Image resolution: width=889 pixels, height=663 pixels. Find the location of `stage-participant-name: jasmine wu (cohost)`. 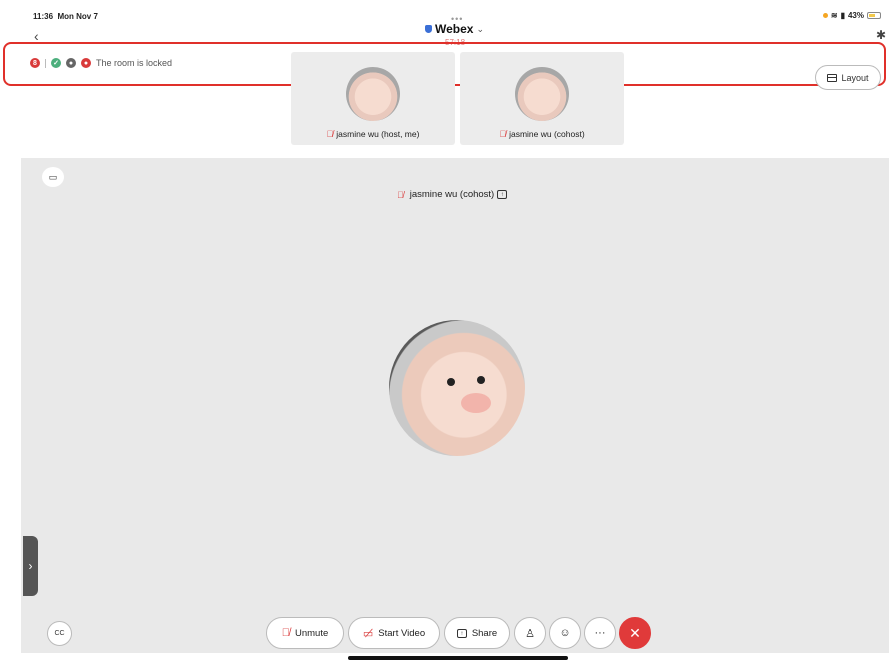

stage-participant-name: jasmine wu (cohost) is located at coordinates (452, 194).